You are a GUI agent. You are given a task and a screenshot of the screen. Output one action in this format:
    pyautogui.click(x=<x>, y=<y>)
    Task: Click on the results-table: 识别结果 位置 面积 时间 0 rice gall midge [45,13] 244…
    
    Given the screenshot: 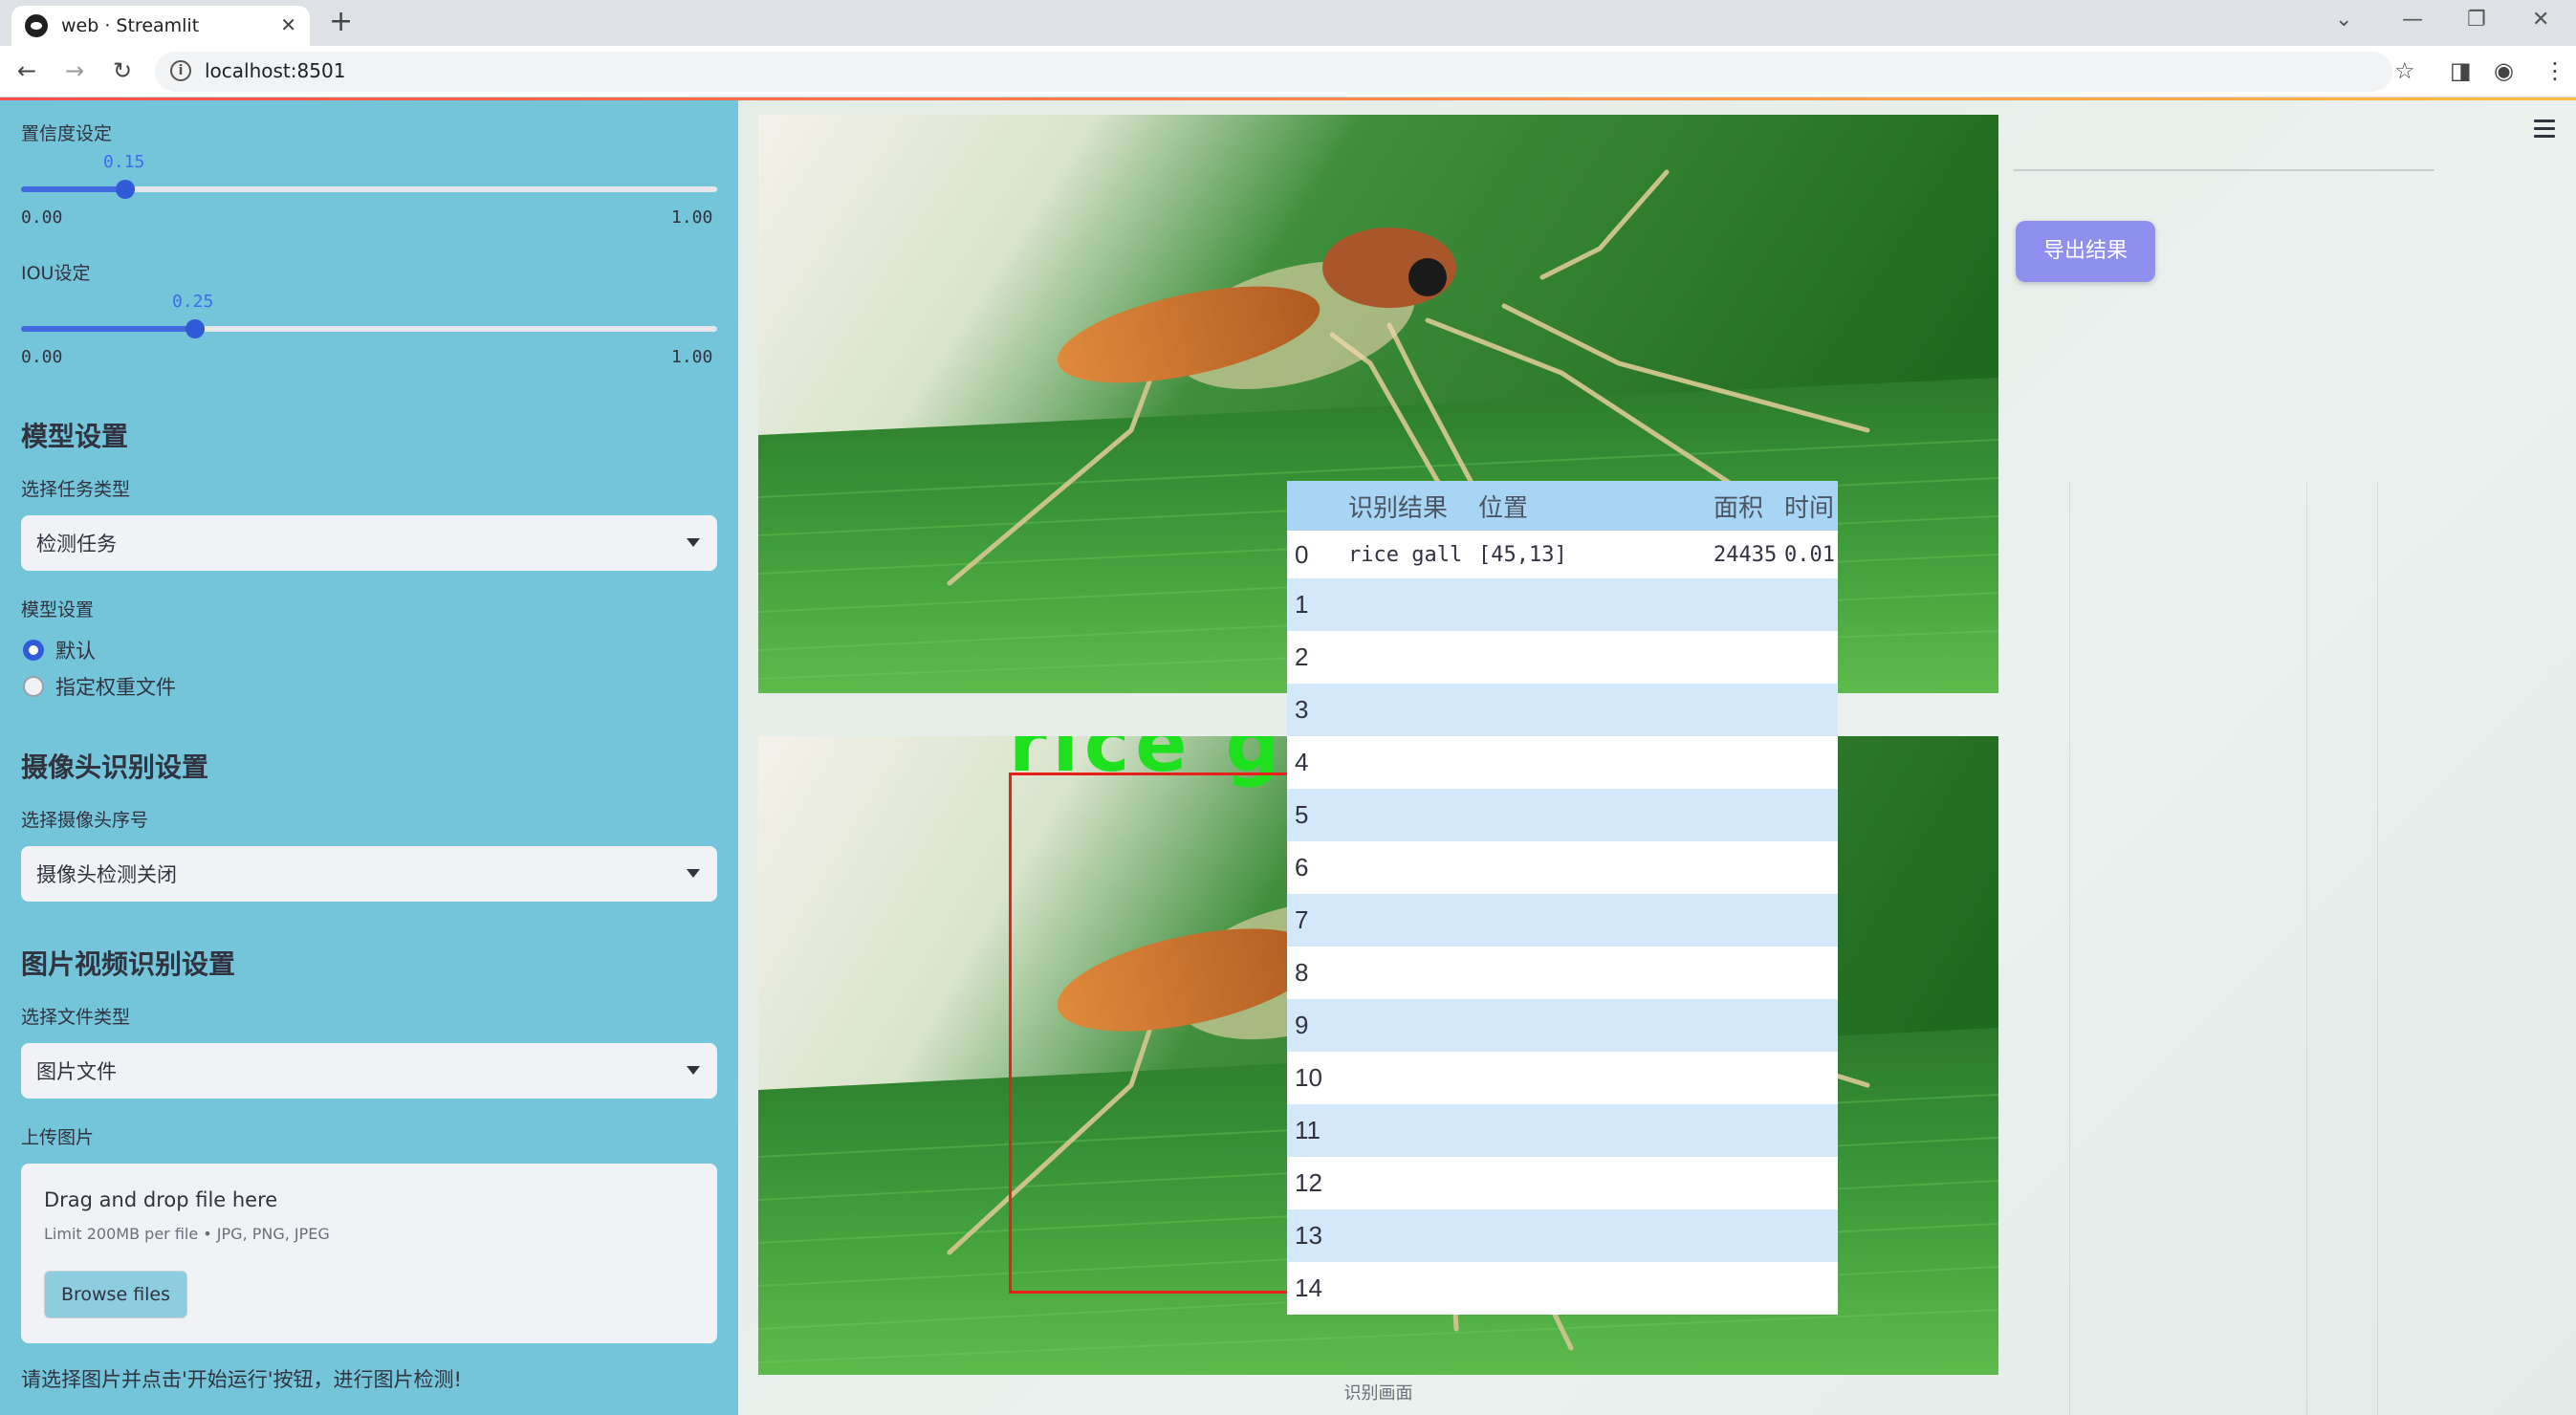 What is the action you would take?
    pyautogui.click(x=1562, y=898)
    